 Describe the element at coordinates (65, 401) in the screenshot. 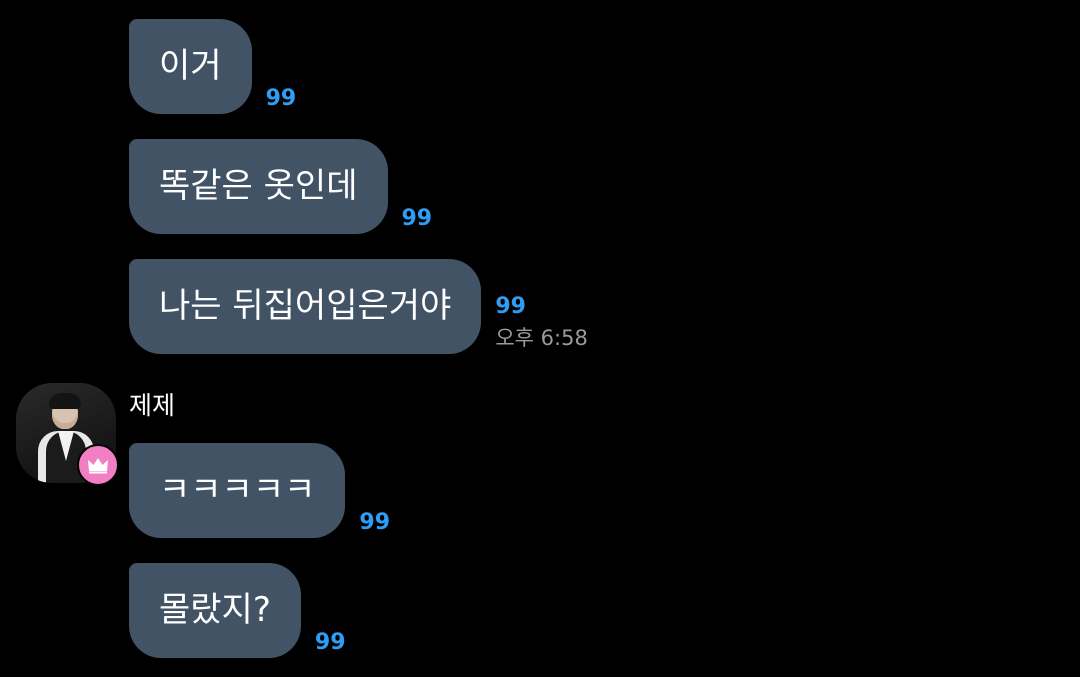

I see `profile-photo-hair` at that location.